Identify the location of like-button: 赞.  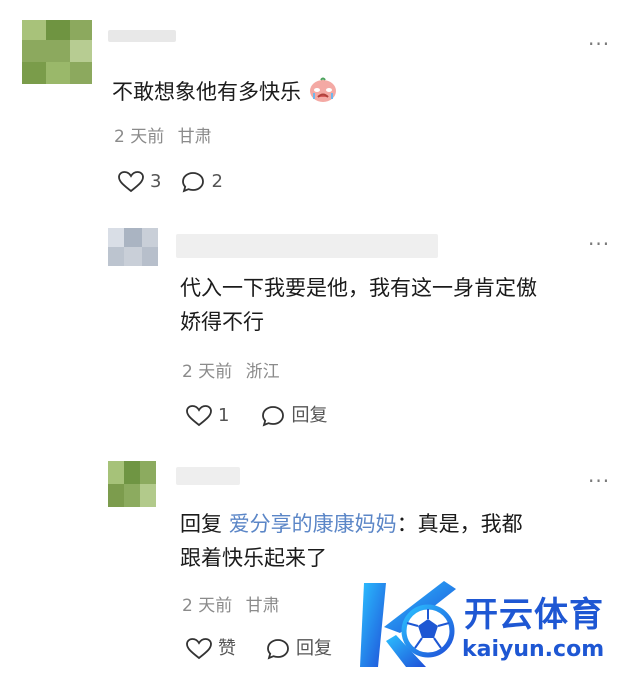
(211, 649).